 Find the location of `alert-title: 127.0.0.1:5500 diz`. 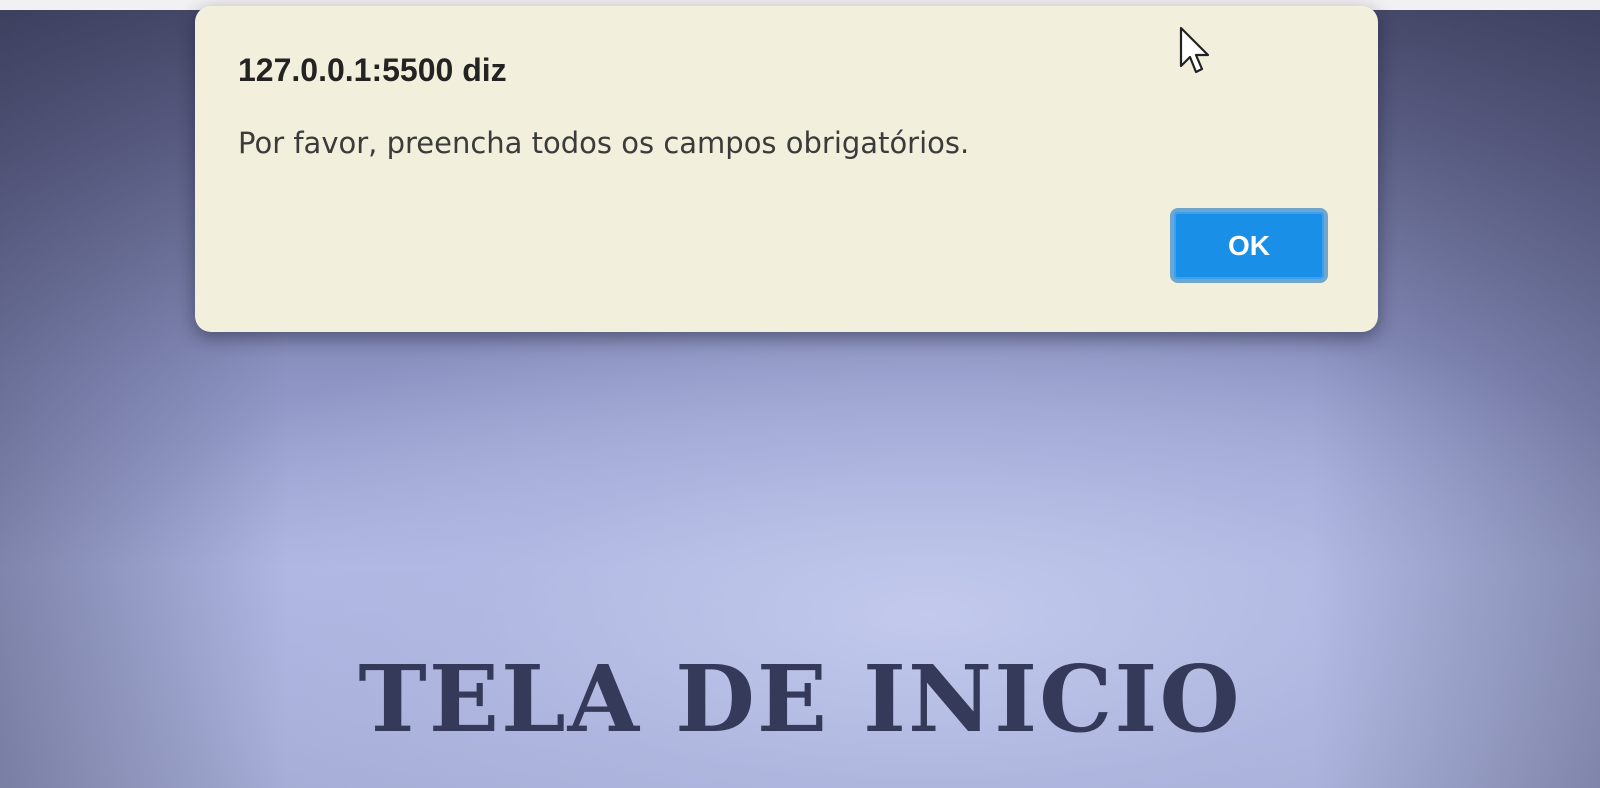

alert-title: 127.0.0.1:5500 diz is located at coordinates (372, 70).